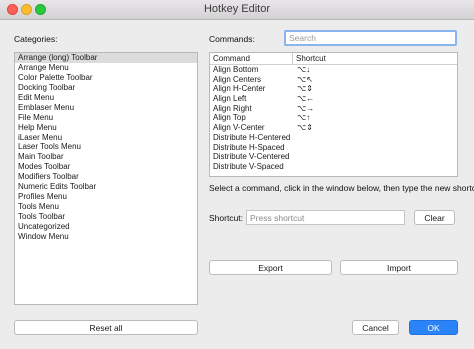 The image size is (474, 349). I want to click on table-row: Distribute V-Centered, so click(333, 157).